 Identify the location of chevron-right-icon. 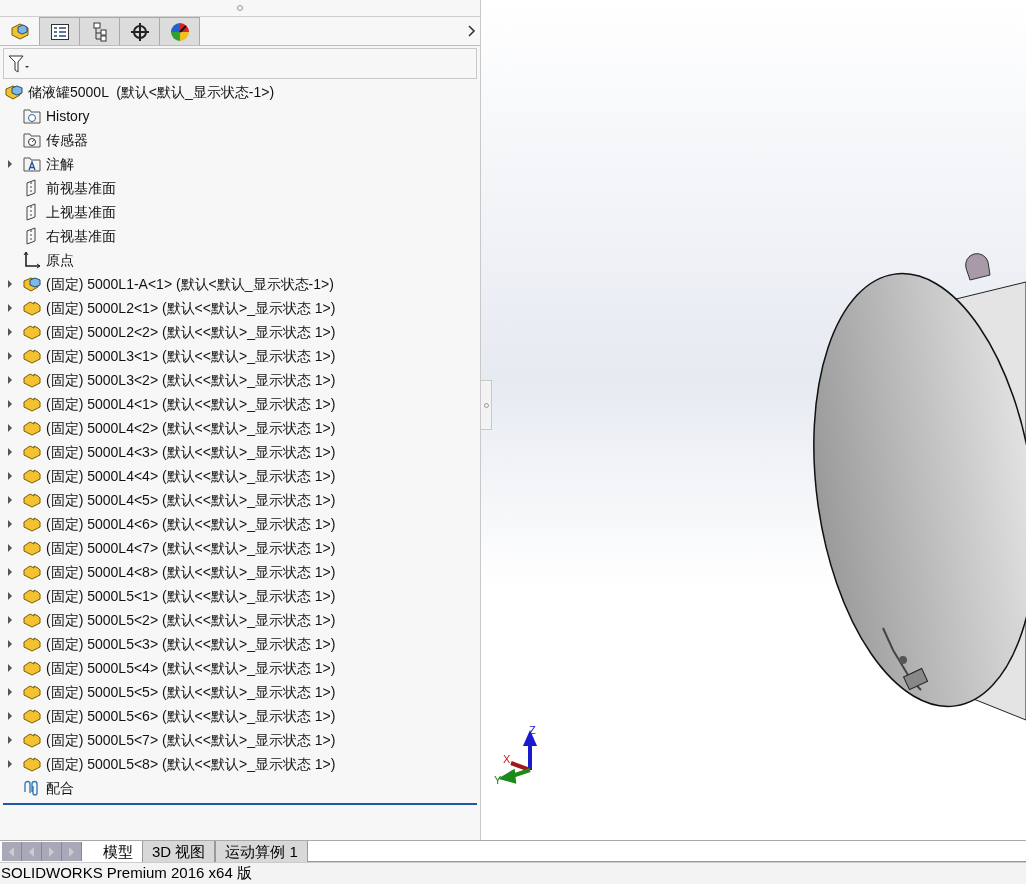
(472, 31).